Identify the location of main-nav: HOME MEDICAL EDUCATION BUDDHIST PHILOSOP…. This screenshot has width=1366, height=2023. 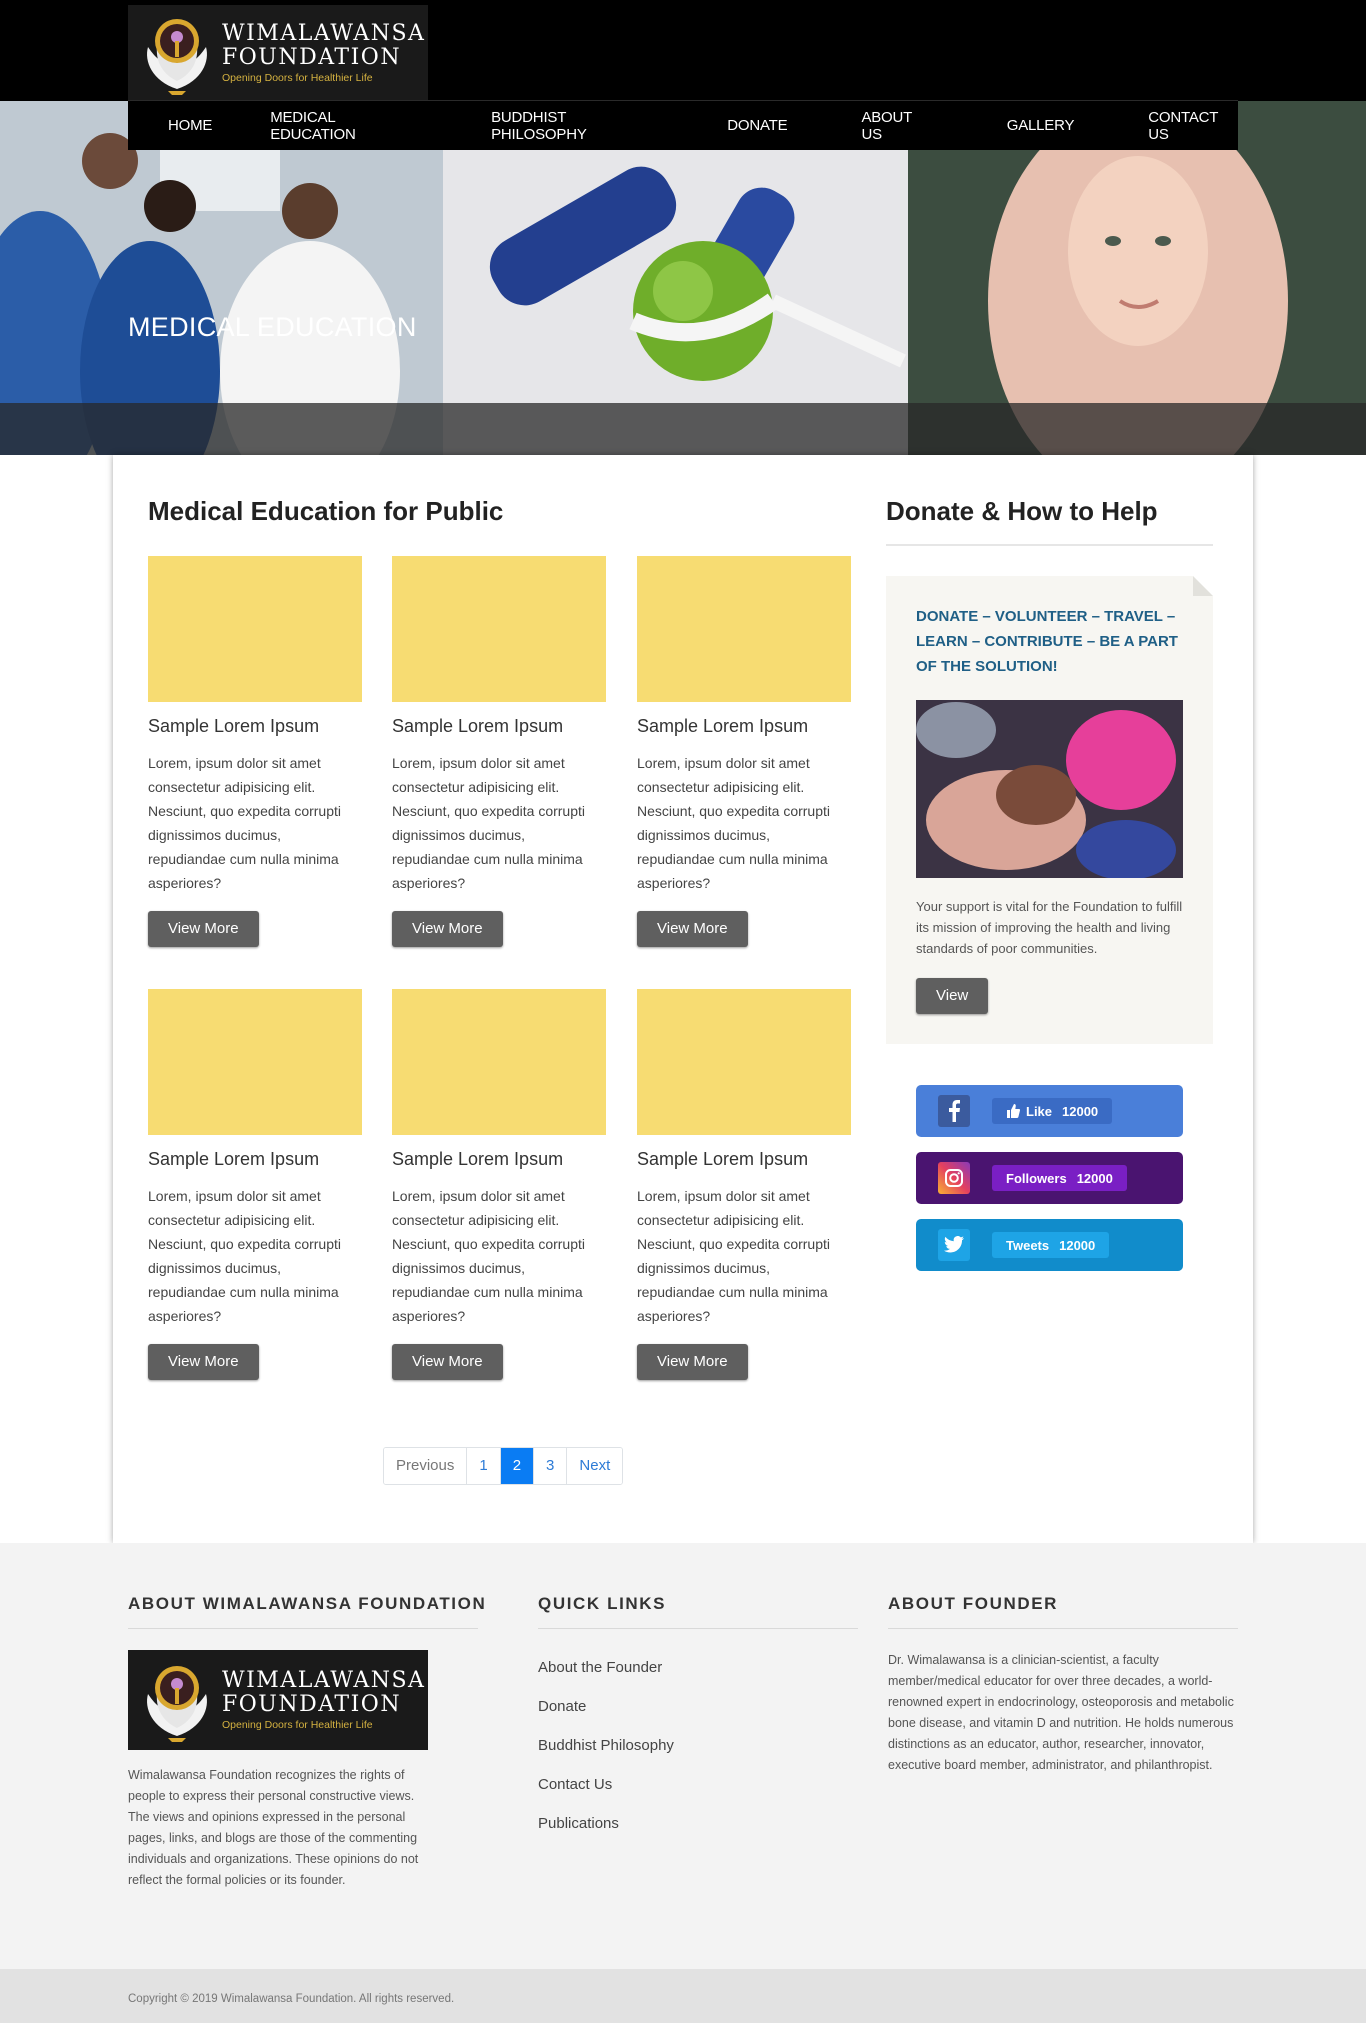
(683, 125).